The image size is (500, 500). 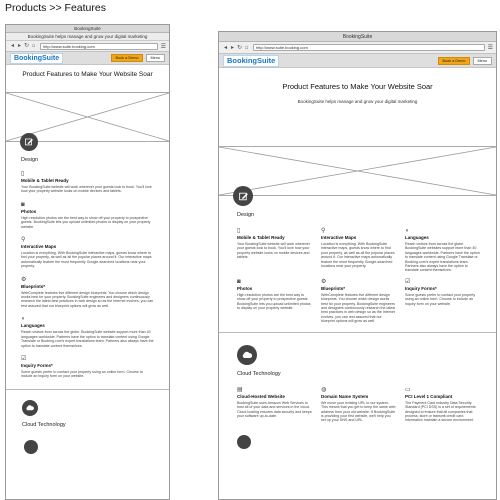 I want to click on site-header: BookingSuite Book a Demo Menu, so click(x=357, y=61).